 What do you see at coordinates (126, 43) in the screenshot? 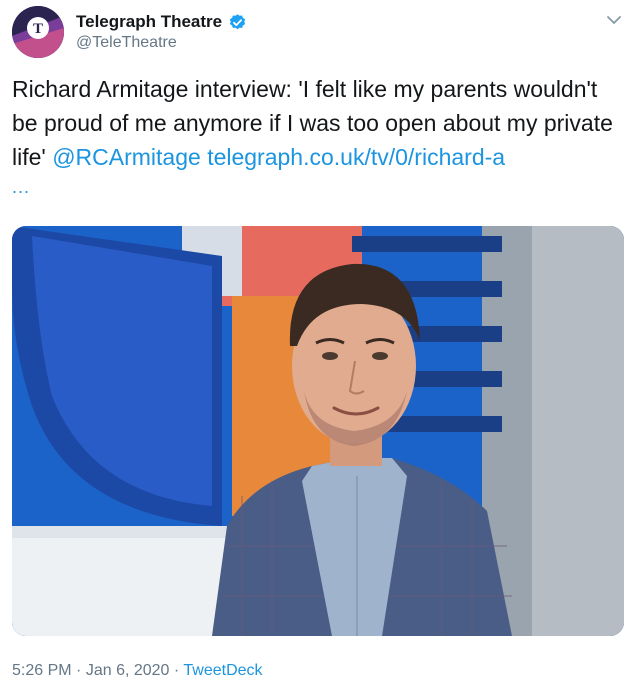
I see `handle: @TeleTheatre` at bounding box center [126, 43].